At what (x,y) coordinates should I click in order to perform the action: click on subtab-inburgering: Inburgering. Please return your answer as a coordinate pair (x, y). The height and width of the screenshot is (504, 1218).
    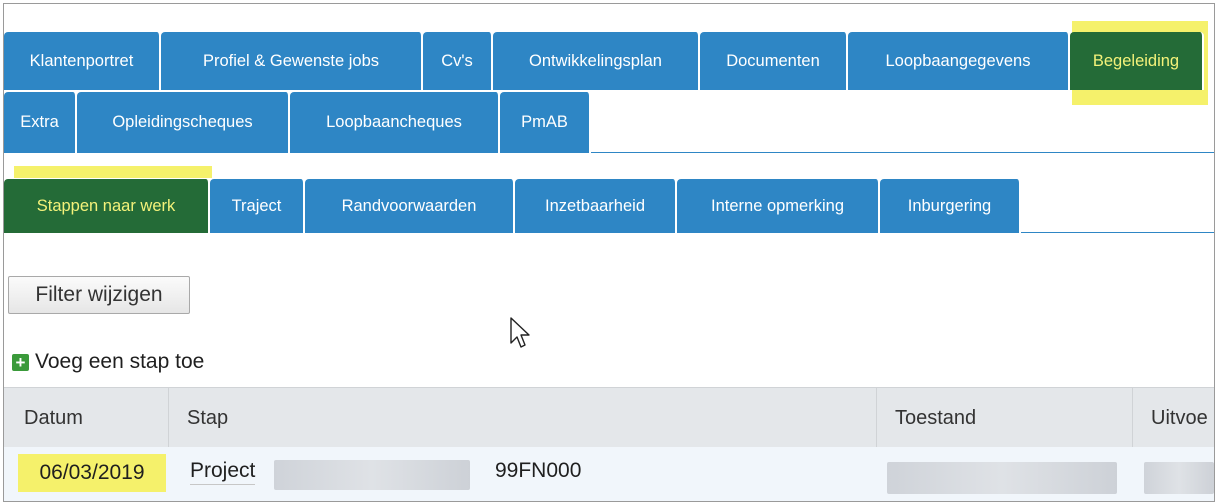
    Looking at the image, I should click on (950, 206).